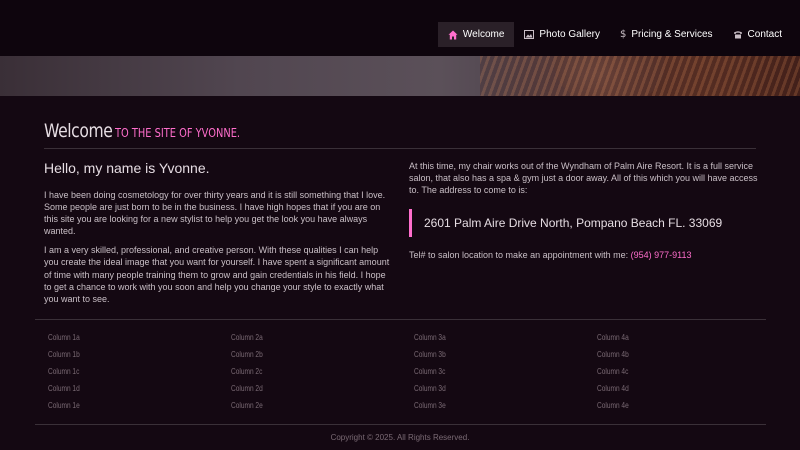  What do you see at coordinates (123, 357) in the screenshot?
I see `footer-link: Column 1b` at bounding box center [123, 357].